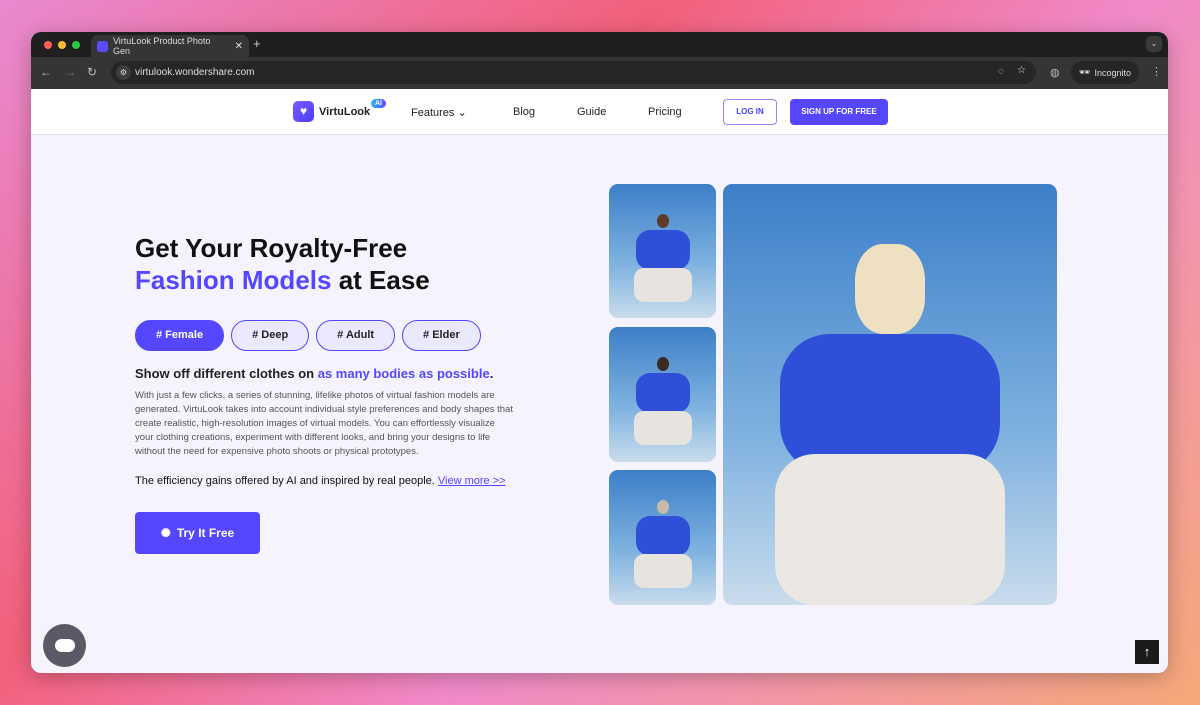  What do you see at coordinates (161, 46) in the screenshot?
I see `tab-title: VirtuLook Product Photo Gen` at bounding box center [161, 46].